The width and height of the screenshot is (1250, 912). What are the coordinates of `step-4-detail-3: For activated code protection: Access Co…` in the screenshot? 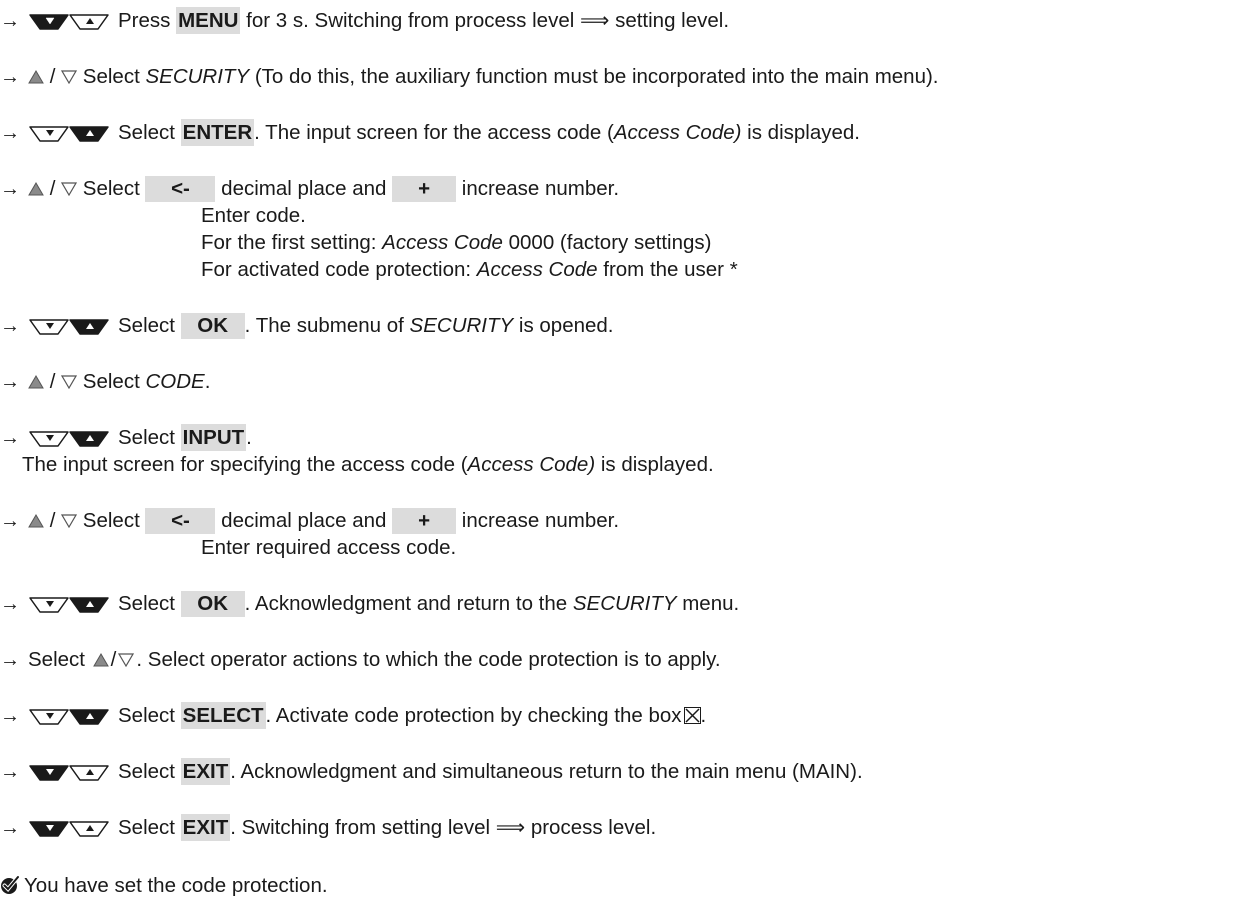 It's located at (469, 269).